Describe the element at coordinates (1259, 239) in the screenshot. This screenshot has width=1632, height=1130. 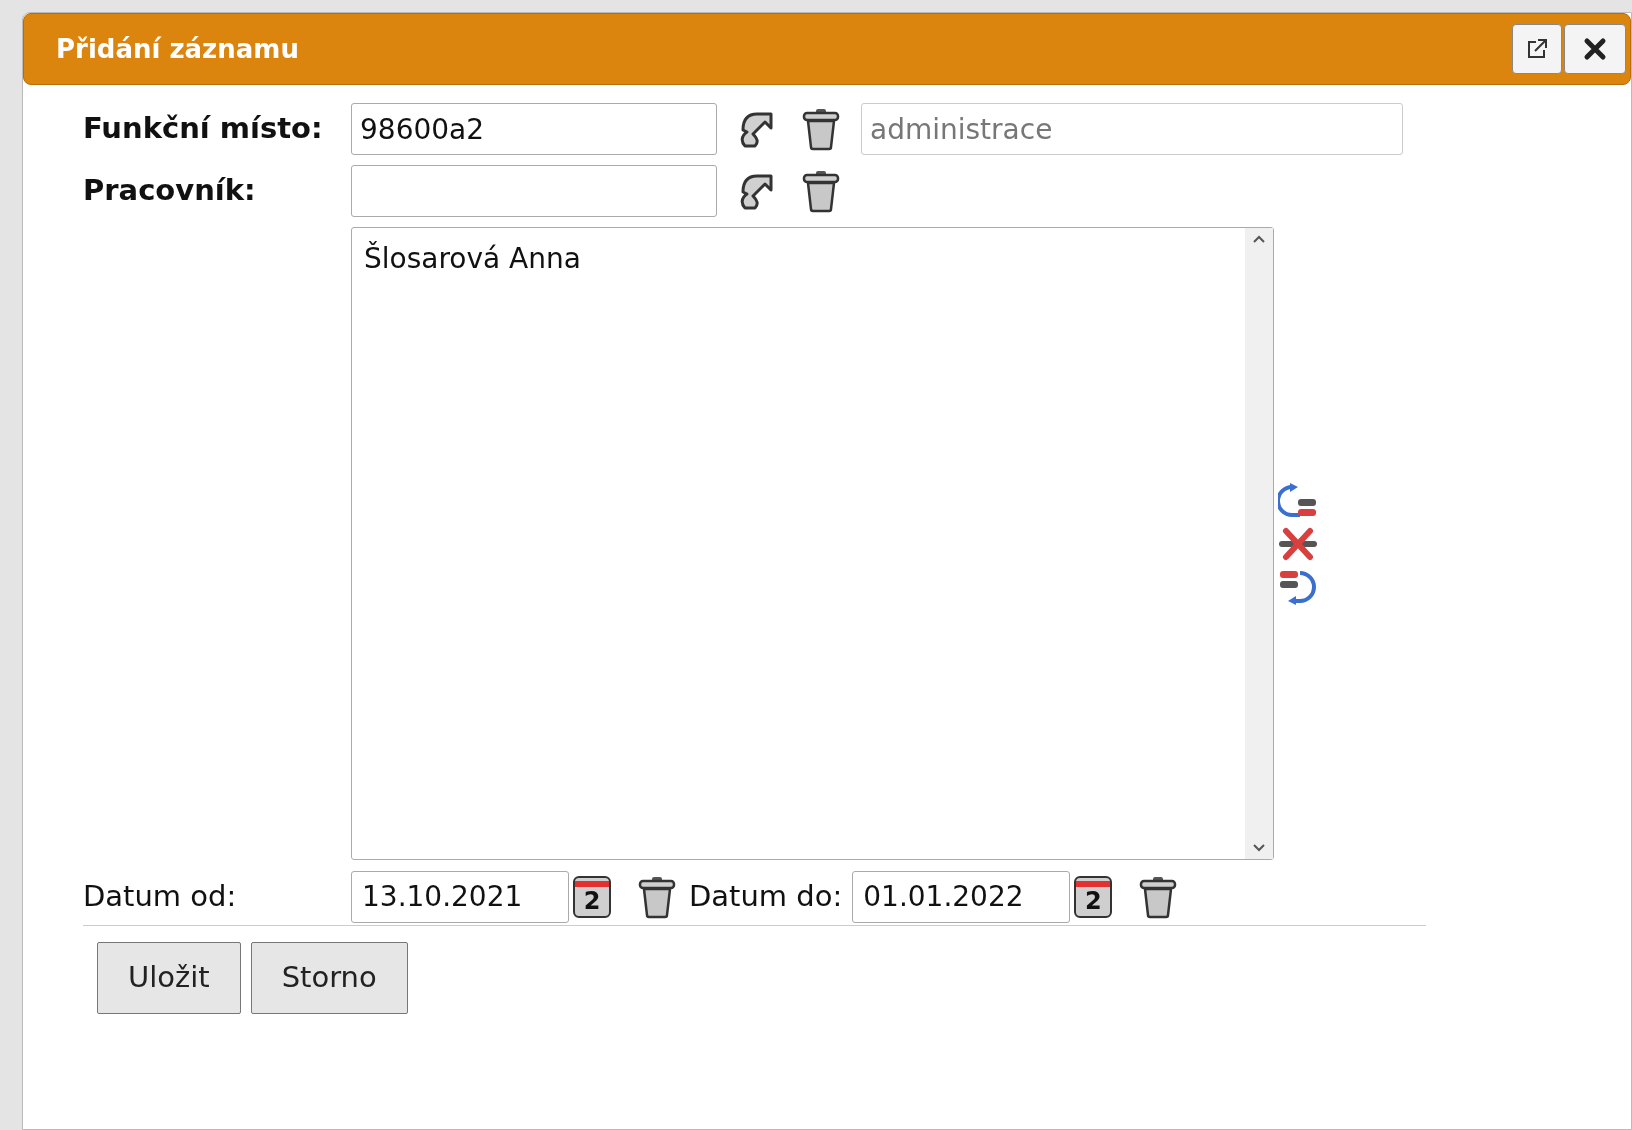
I see `scroll-up-icon` at that location.